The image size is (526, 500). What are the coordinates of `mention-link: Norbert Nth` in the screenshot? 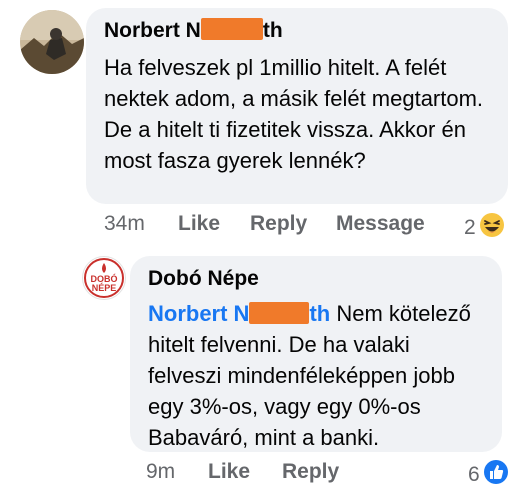 It's located at (239, 313).